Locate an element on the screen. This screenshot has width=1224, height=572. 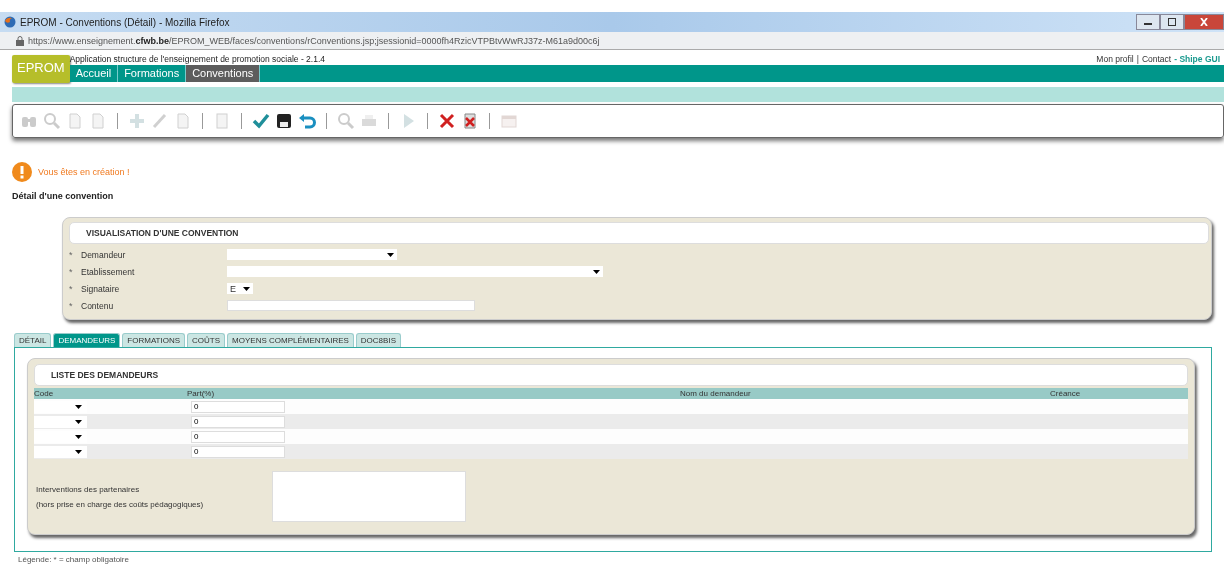
panel-title: LISTE DES DEMANDEURS is located at coordinates (105, 375).